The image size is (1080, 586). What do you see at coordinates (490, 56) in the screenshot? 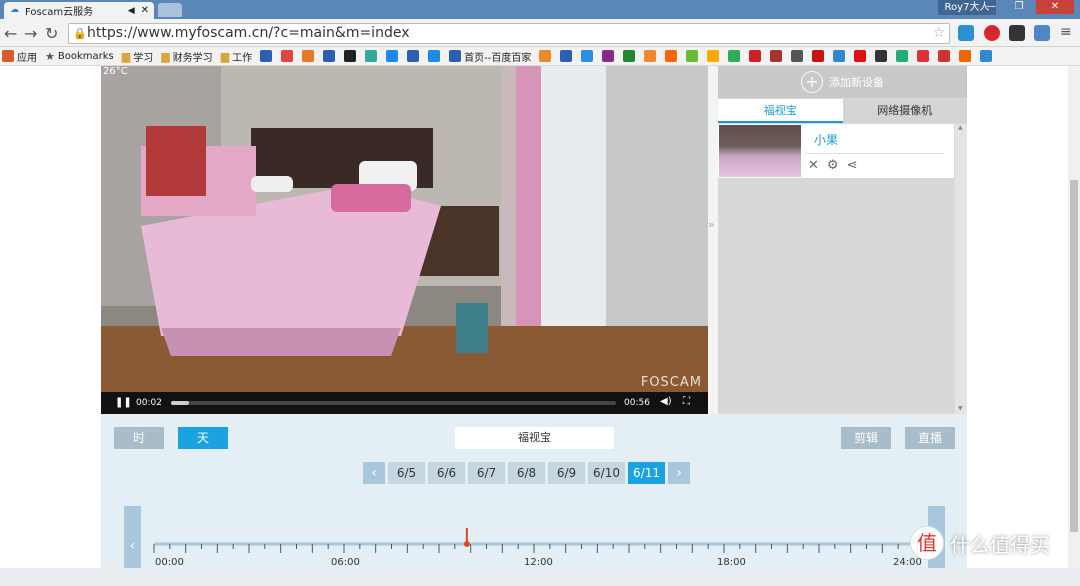
I see `bookmark-item: 首页--百度百家` at bounding box center [490, 56].